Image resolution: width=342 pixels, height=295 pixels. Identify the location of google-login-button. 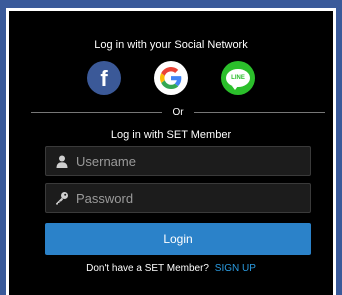
(171, 78).